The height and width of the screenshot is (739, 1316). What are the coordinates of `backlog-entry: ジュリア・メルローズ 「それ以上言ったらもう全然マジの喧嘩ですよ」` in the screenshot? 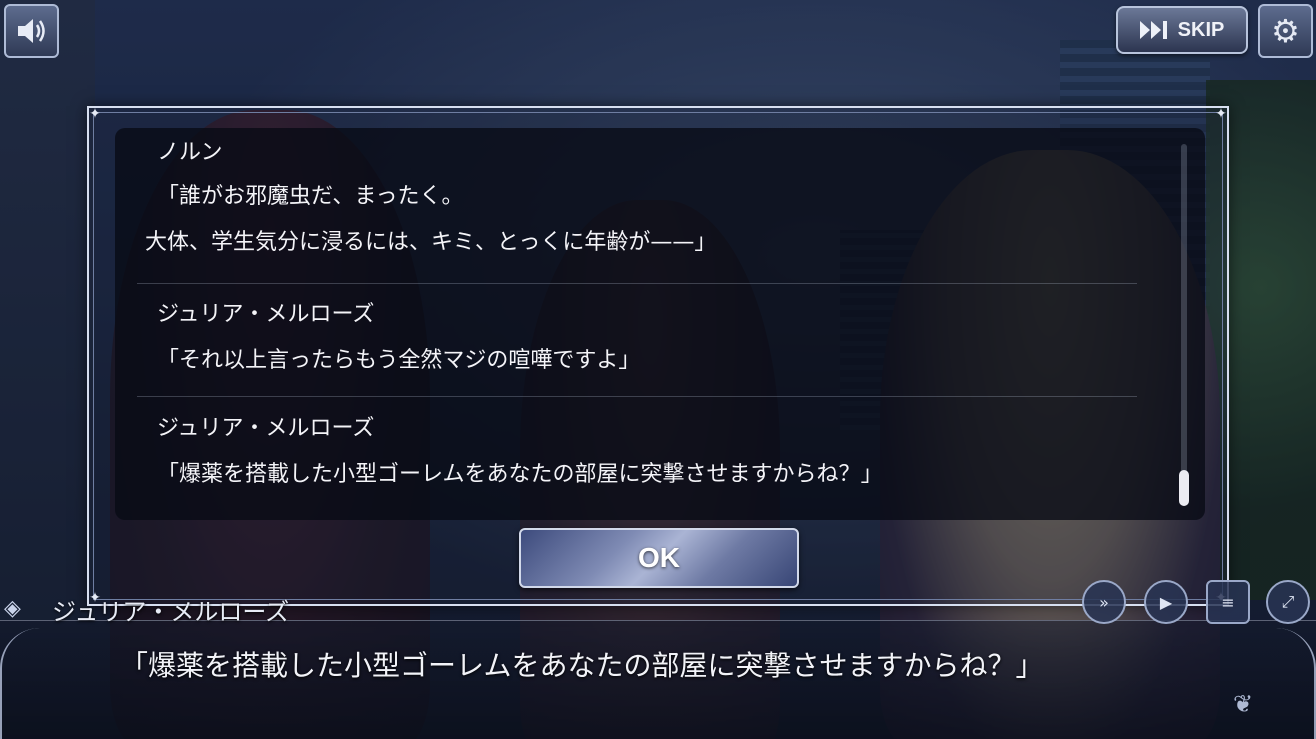 It's located at (640, 338).